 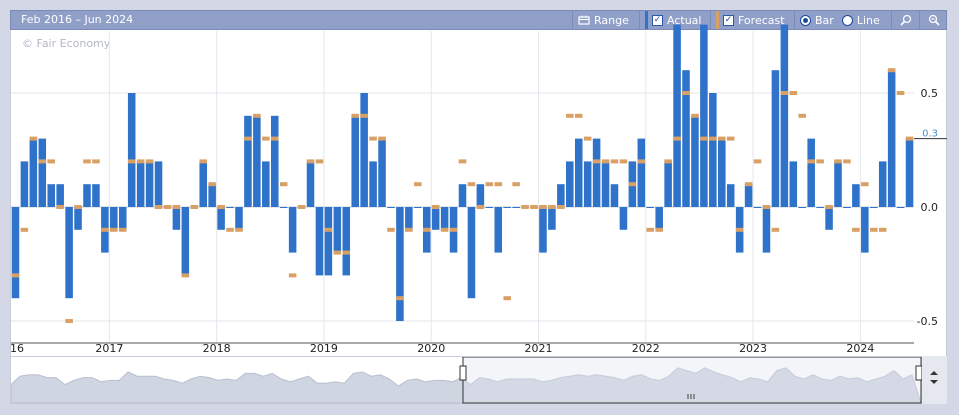 I want to click on navigator-scroll-control, so click(x=934, y=380).